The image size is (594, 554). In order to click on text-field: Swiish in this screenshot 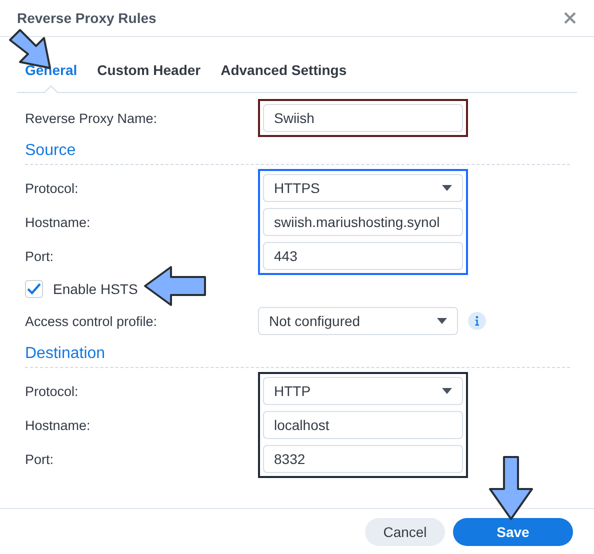, I will do `click(363, 118)`.